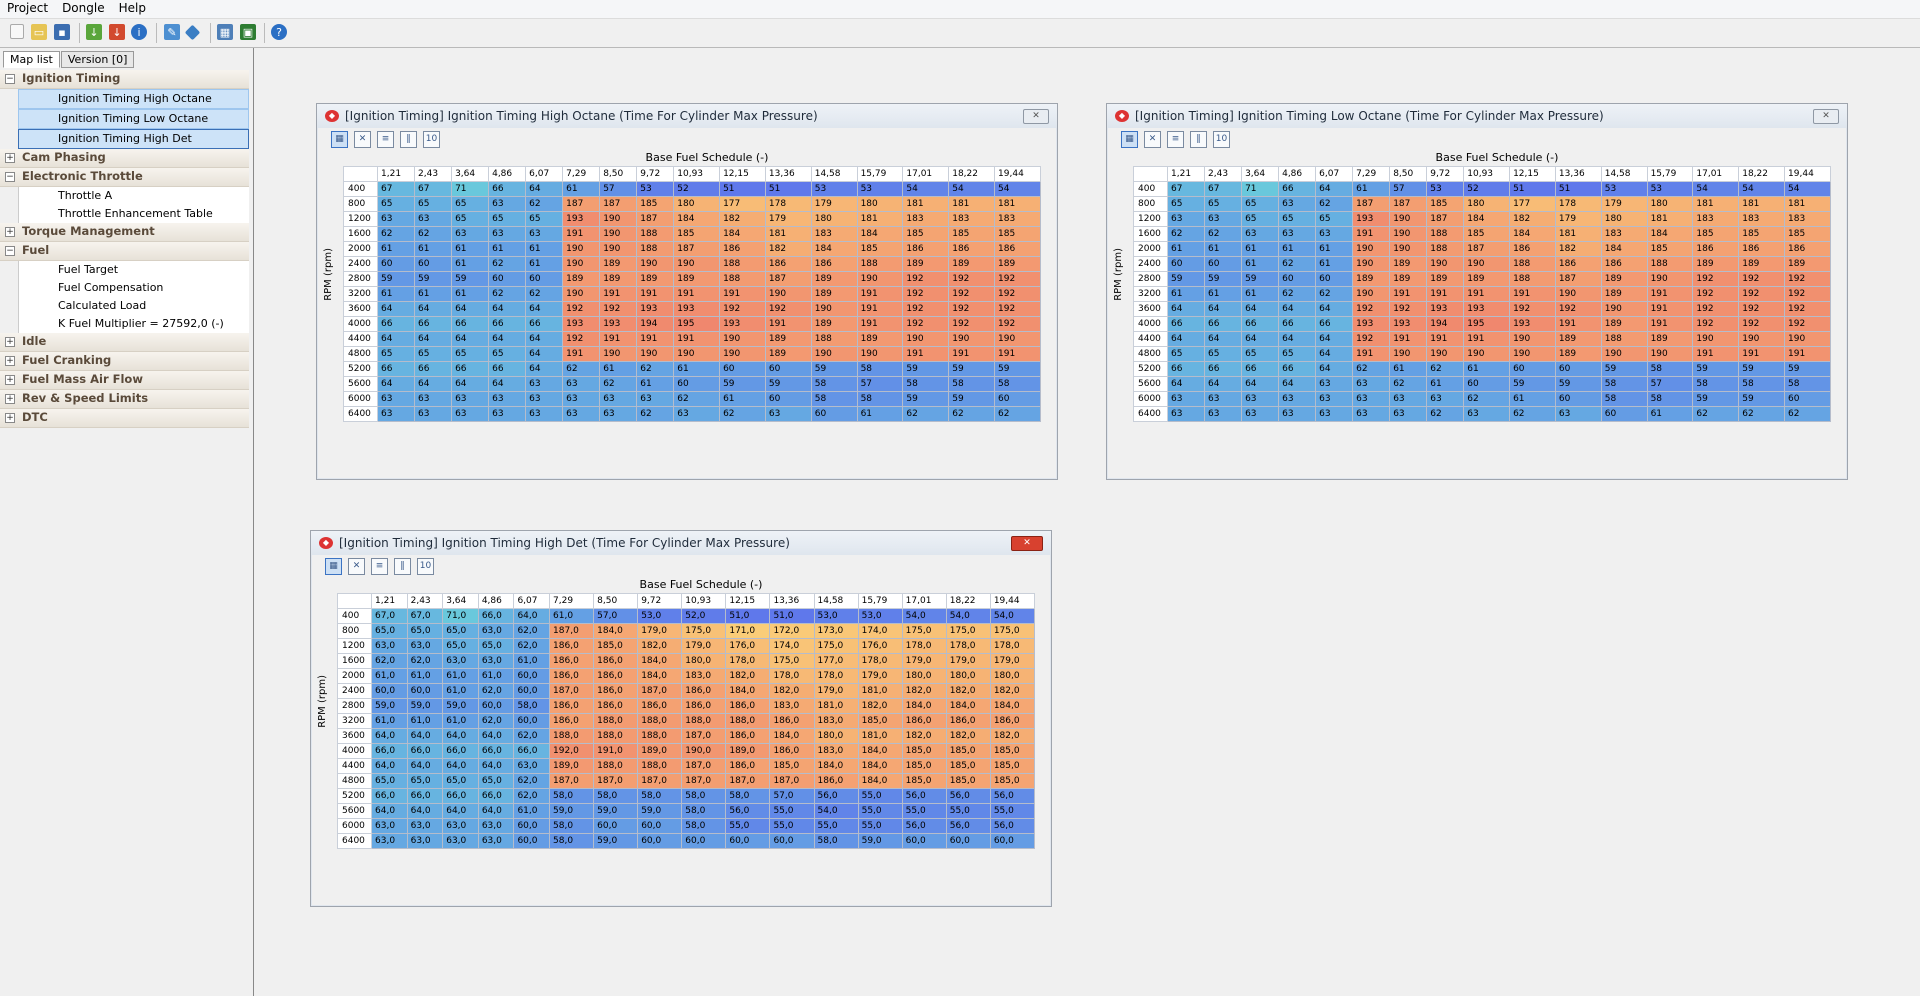 This screenshot has width=1920, height=996. Describe the element at coordinates (880, 646) in the screenshot. I see `map-cell: 176,0` at that location.